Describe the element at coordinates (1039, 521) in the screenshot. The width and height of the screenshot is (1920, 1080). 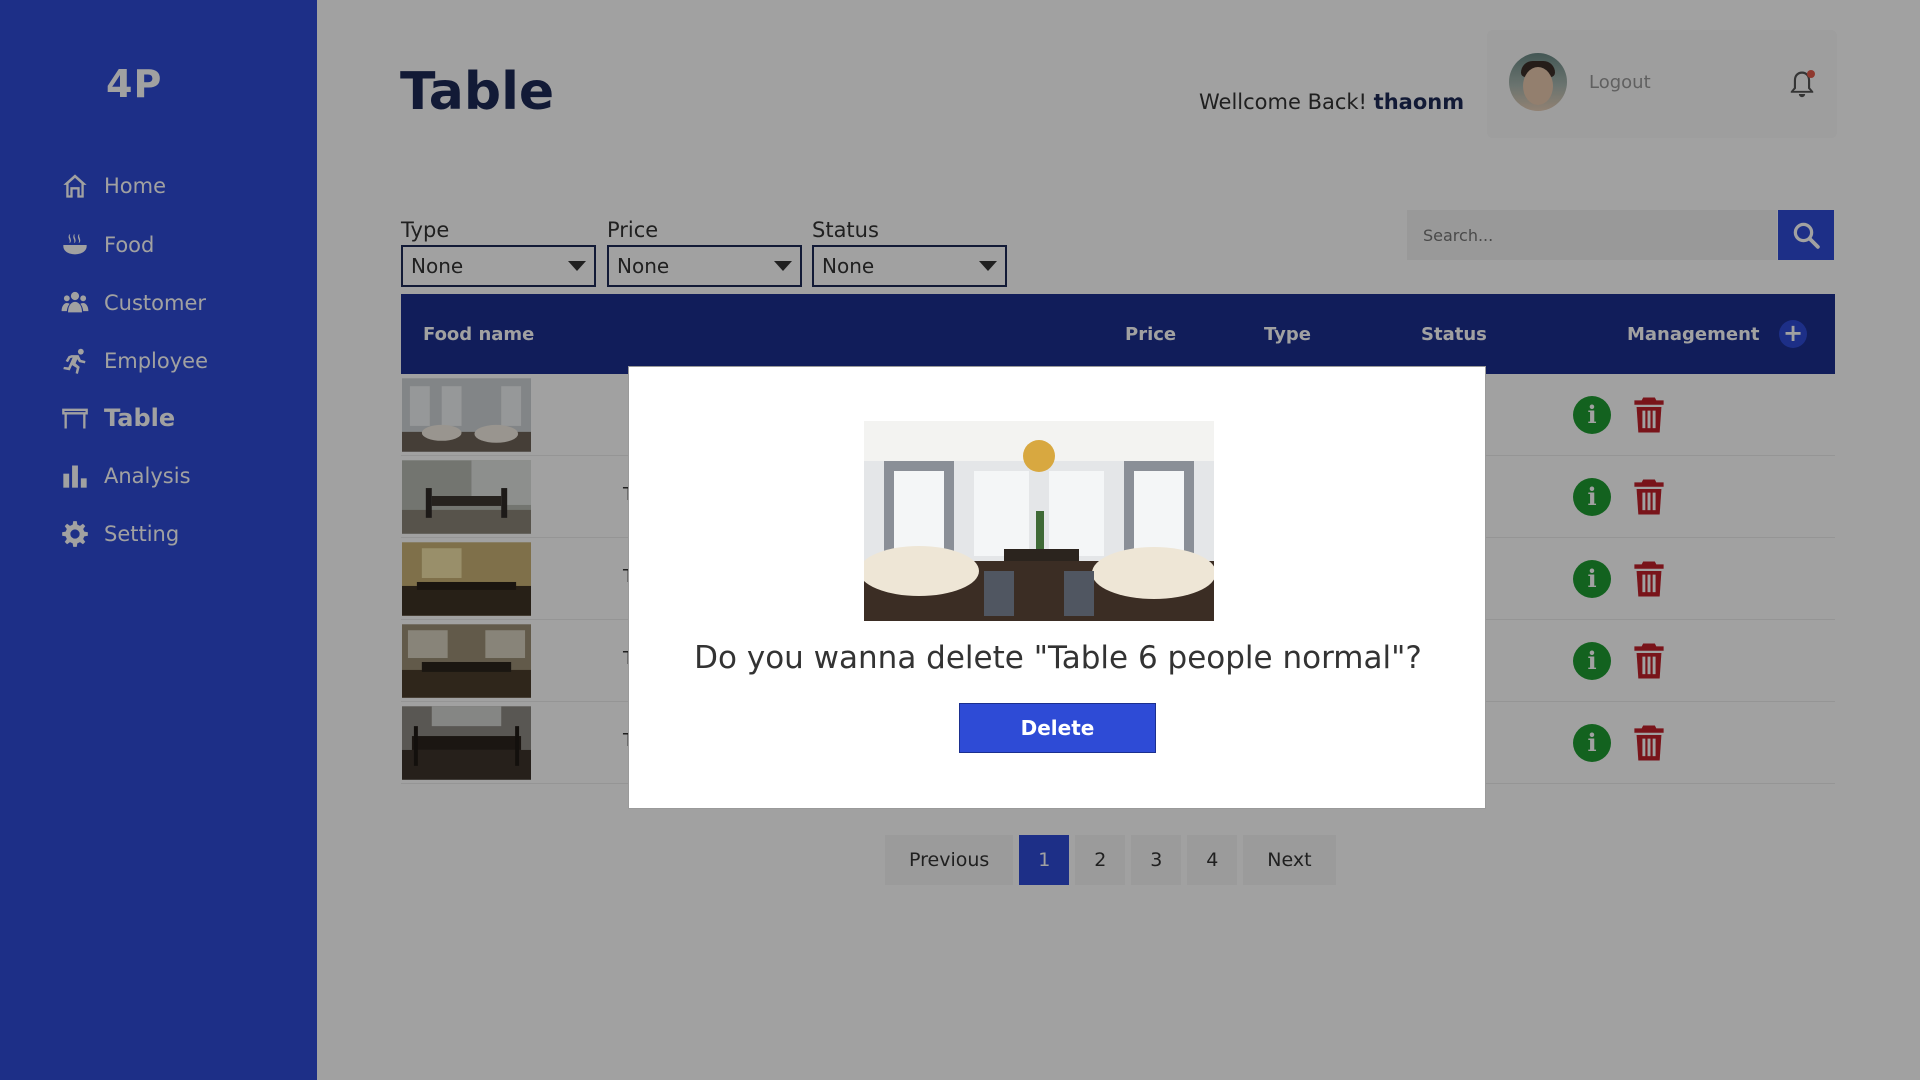
I see `table-preview-image` at that location.